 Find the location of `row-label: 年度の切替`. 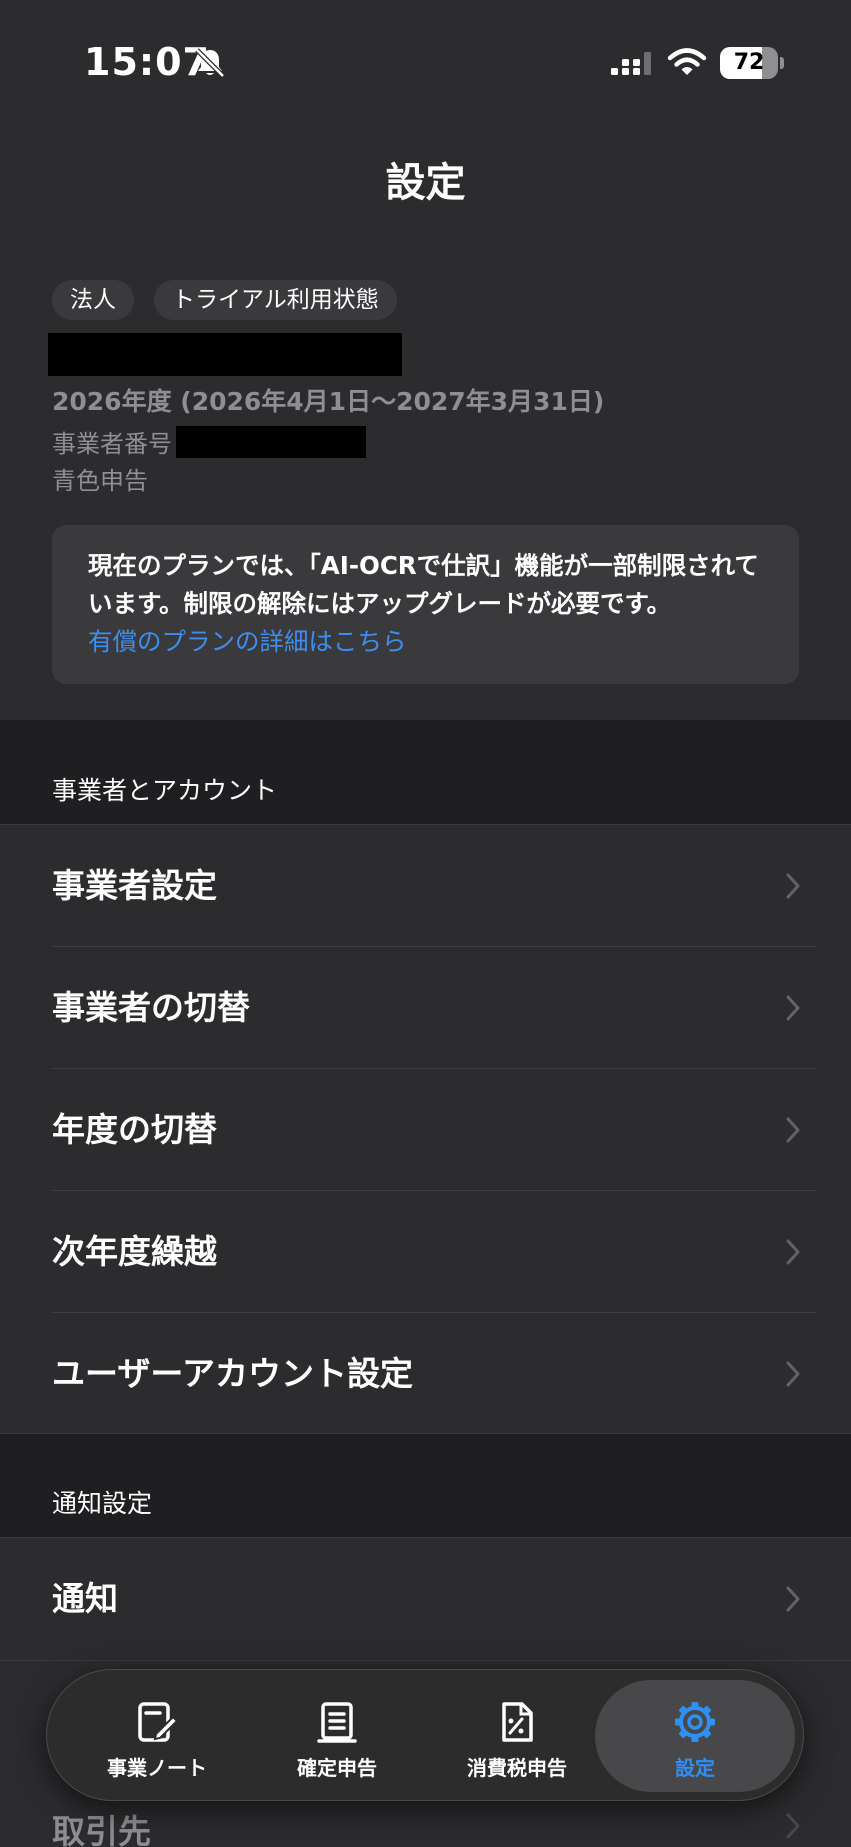

row-label: 年度の切替 is located at coordinates (134, 1129).